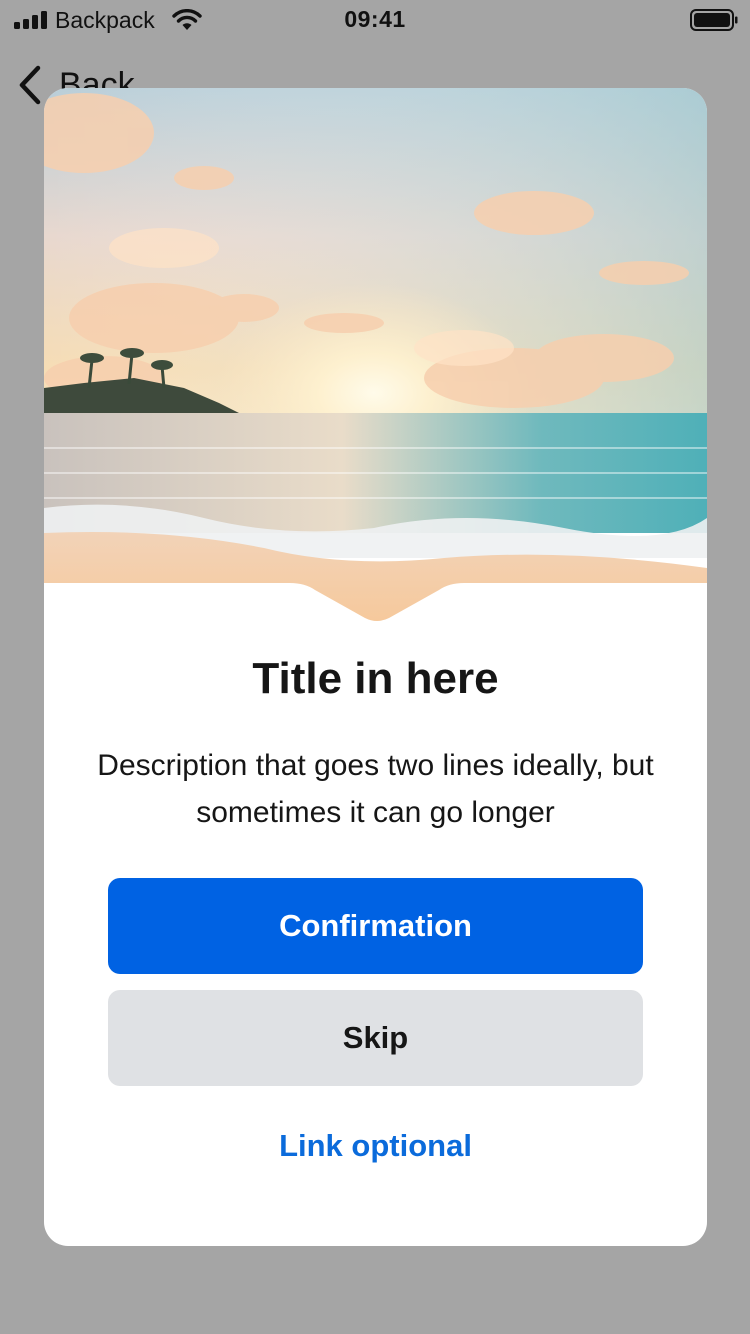 The width and height of the screenshot is (750, 1334). I want to click on status-bar: Backpack 09:41, so click(375, 20).